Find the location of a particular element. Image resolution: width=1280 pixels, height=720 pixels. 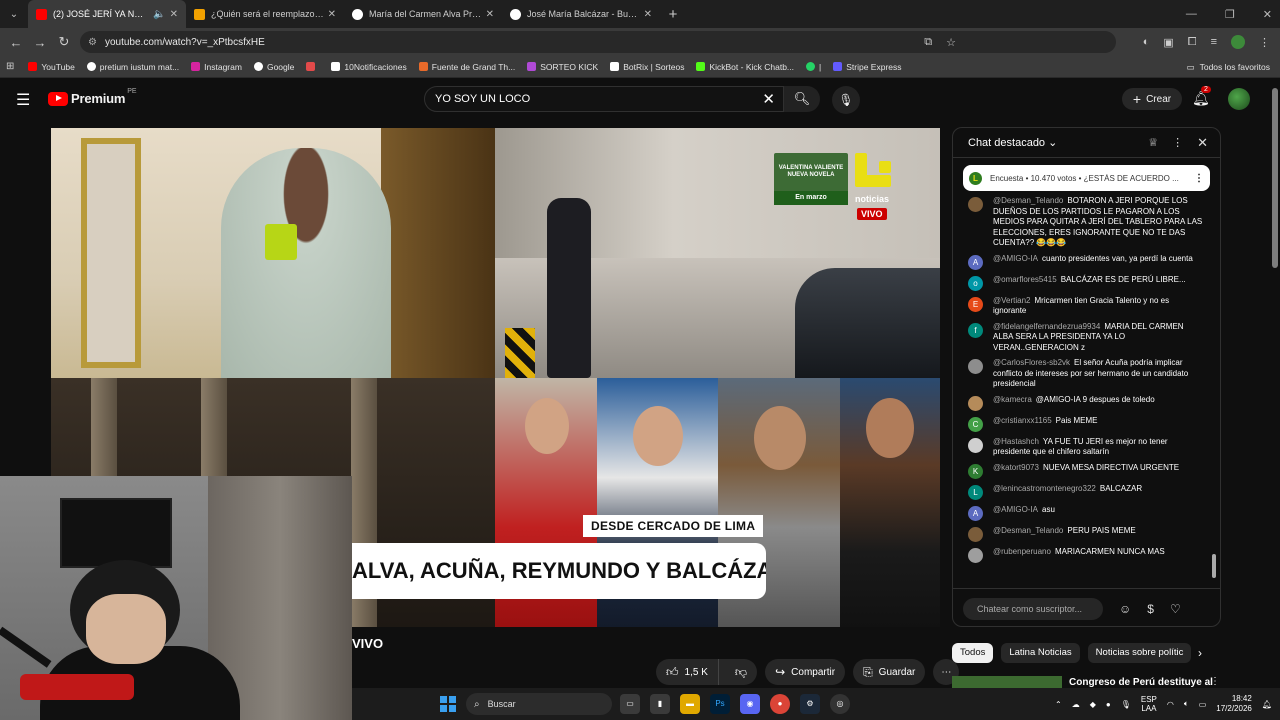

minimize-icon: — is located at coordinates (1191, 14).